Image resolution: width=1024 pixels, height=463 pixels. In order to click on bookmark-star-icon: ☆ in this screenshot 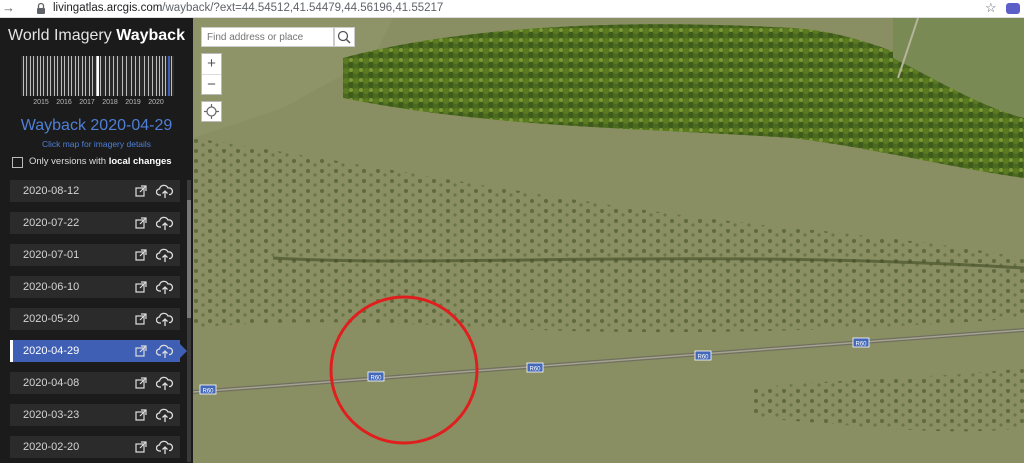, I will do `click(991, 8)`.